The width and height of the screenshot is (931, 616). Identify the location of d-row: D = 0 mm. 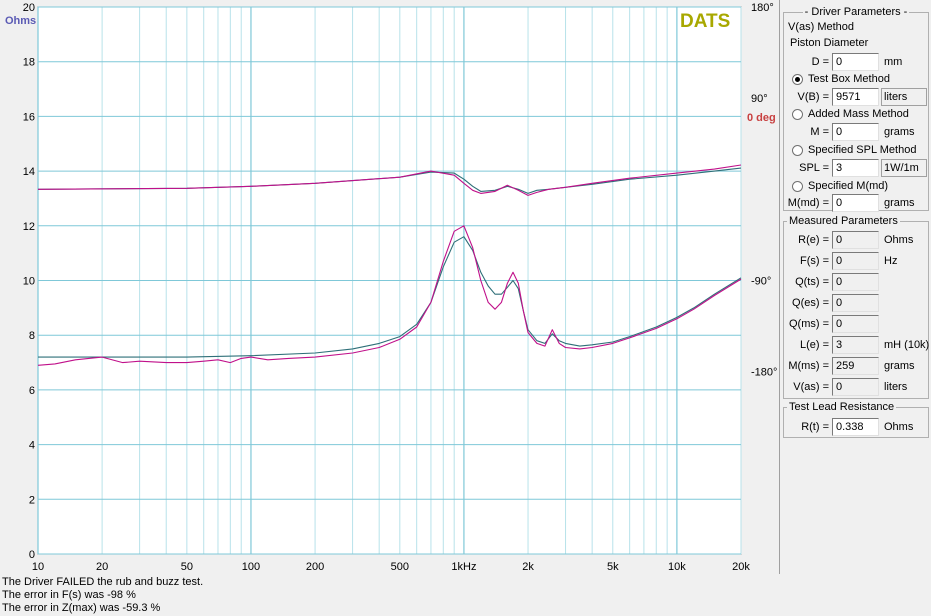
(857, 62).